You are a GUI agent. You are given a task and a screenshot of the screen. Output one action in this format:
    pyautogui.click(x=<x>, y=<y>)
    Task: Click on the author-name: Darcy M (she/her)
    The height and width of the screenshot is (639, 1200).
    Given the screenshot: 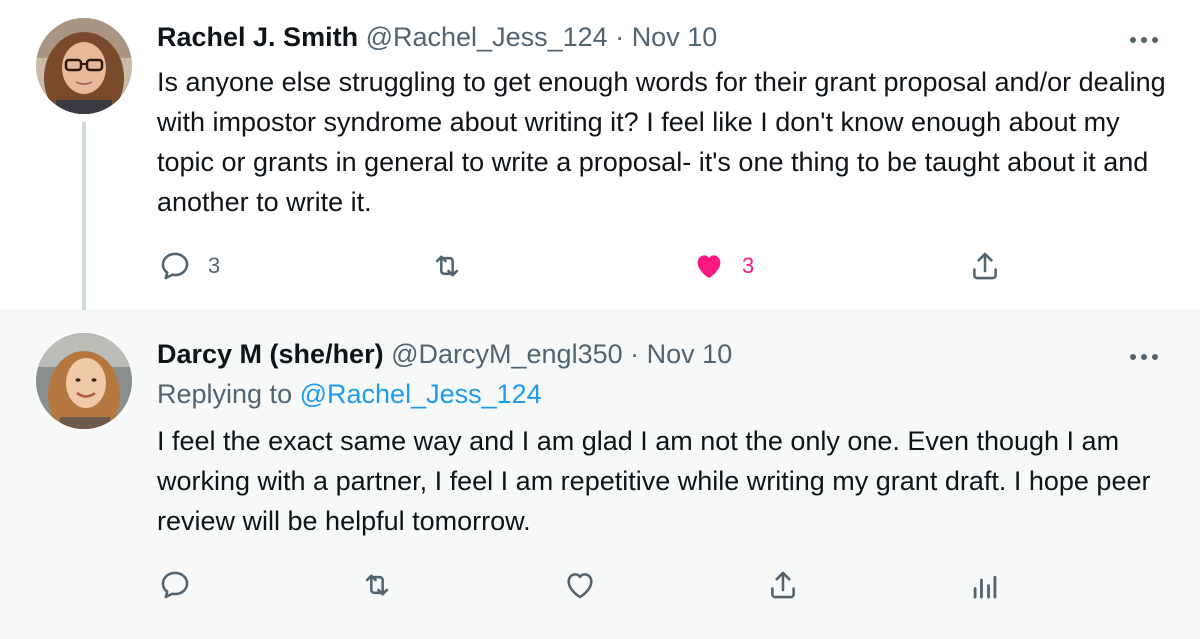 What is the action you would take?
    pyautogui.click(x=270, y=354)
    